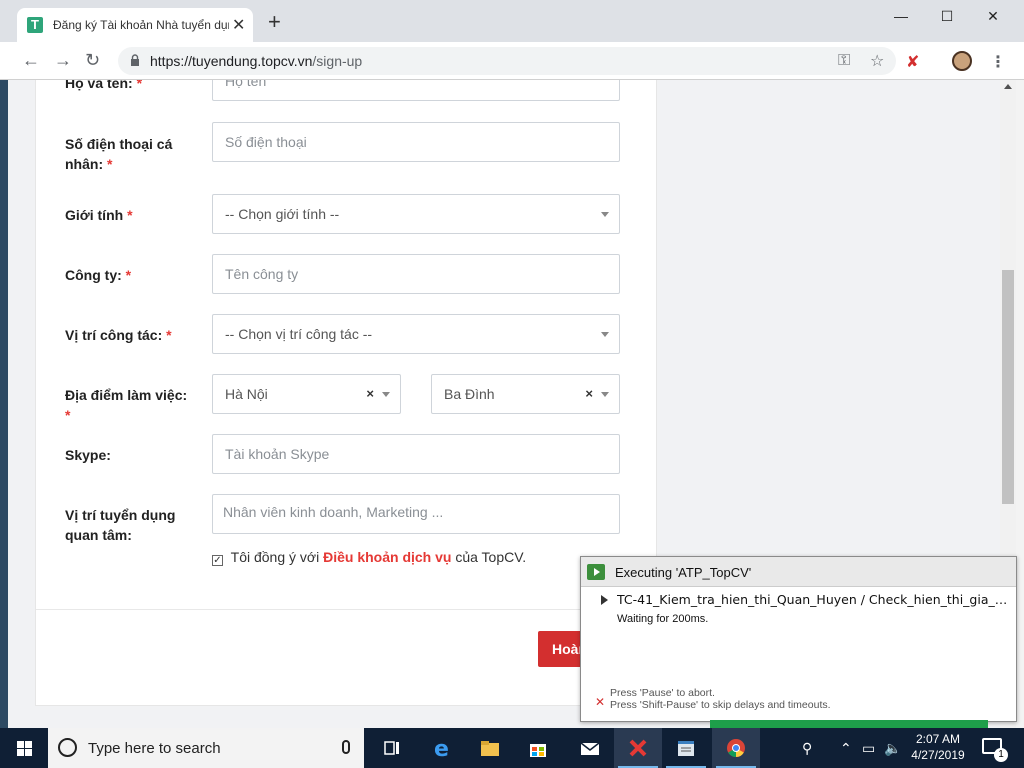 The image size is (1024, 768). I want to click on folder-icon, so click(490, 748).